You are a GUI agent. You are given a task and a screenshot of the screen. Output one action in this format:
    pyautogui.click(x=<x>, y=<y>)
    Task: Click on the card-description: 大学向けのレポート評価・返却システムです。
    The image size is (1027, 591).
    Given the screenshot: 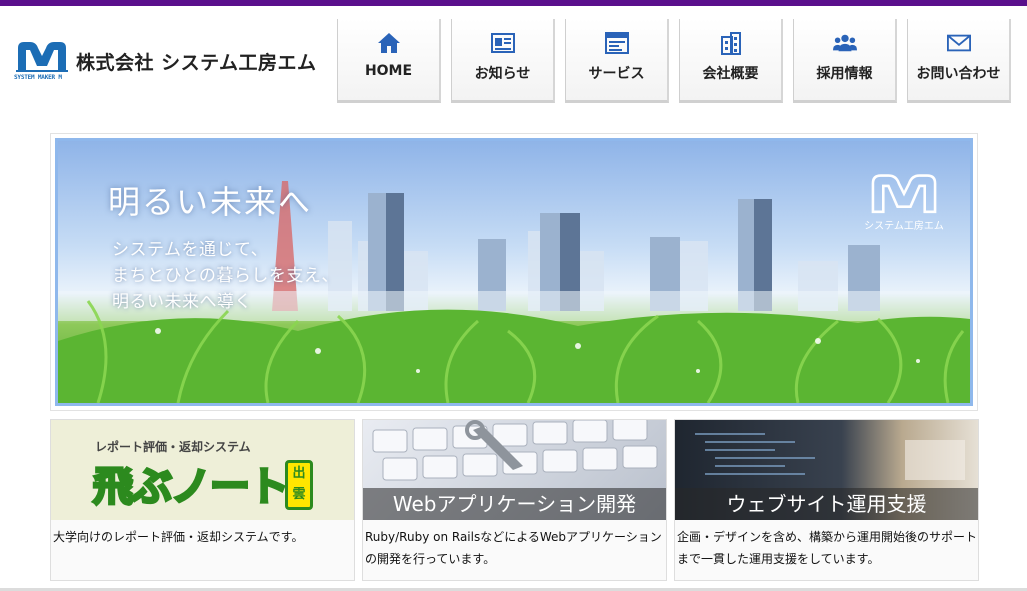 What is the action you would take?
    pyautogui.click(x=178, y=537)
    